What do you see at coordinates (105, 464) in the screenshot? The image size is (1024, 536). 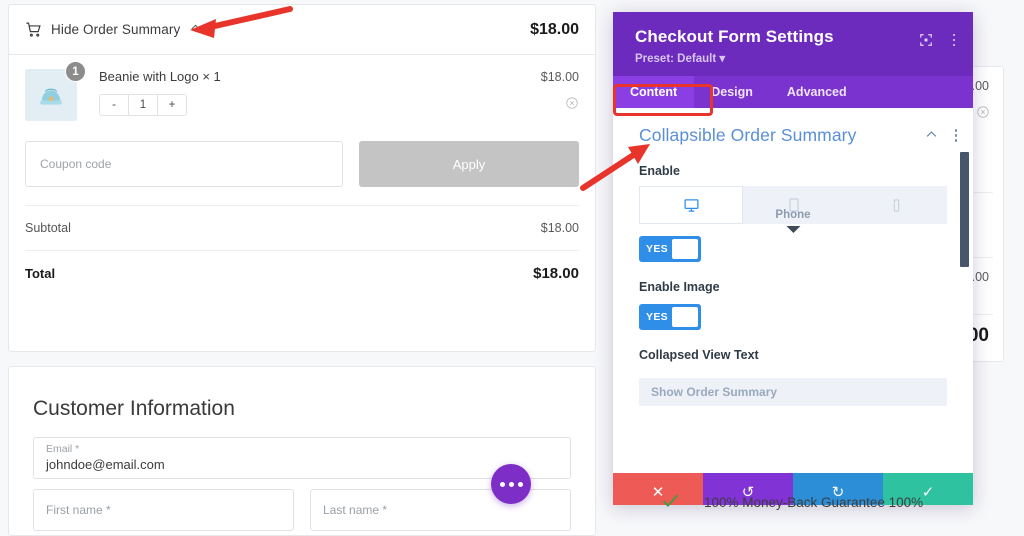 I see `email-field-value: johndoe@email.com` at bounding box center [105, 464].